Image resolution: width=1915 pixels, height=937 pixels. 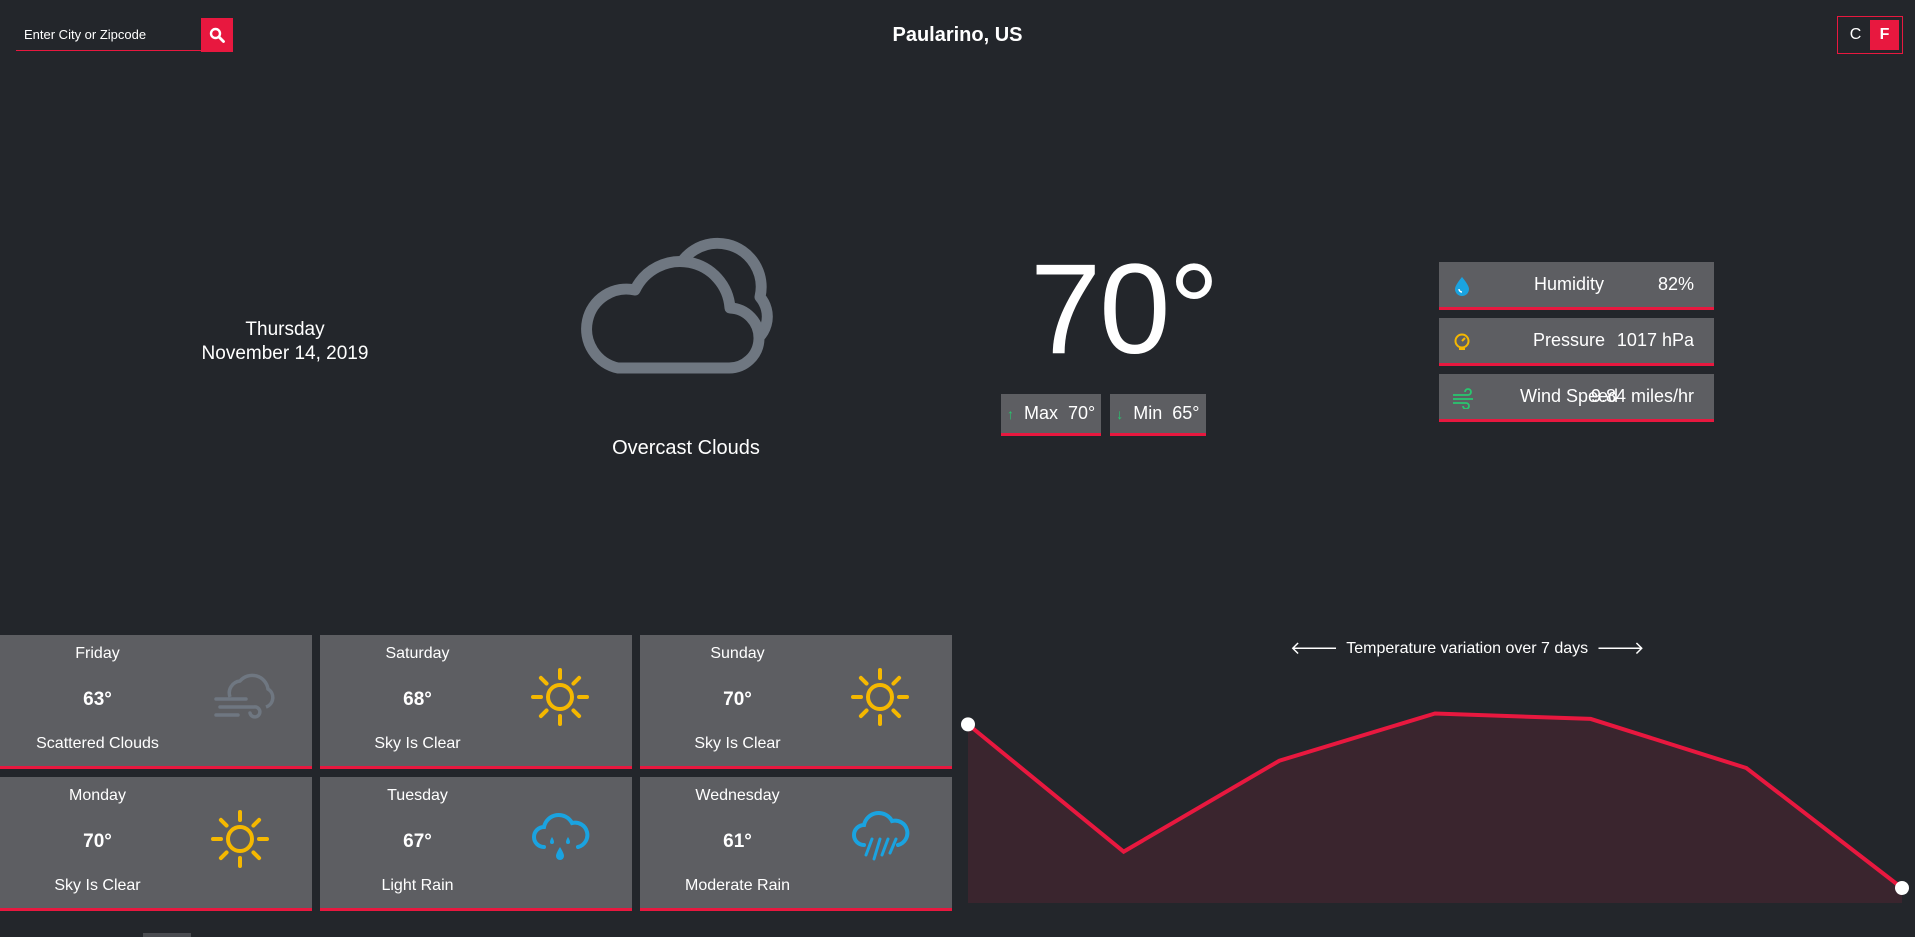 What do you see at coordinates (1120, 413) in the screenshot?
I see `arrow-down-icon: ↓` at bounding box center [1120, 413].